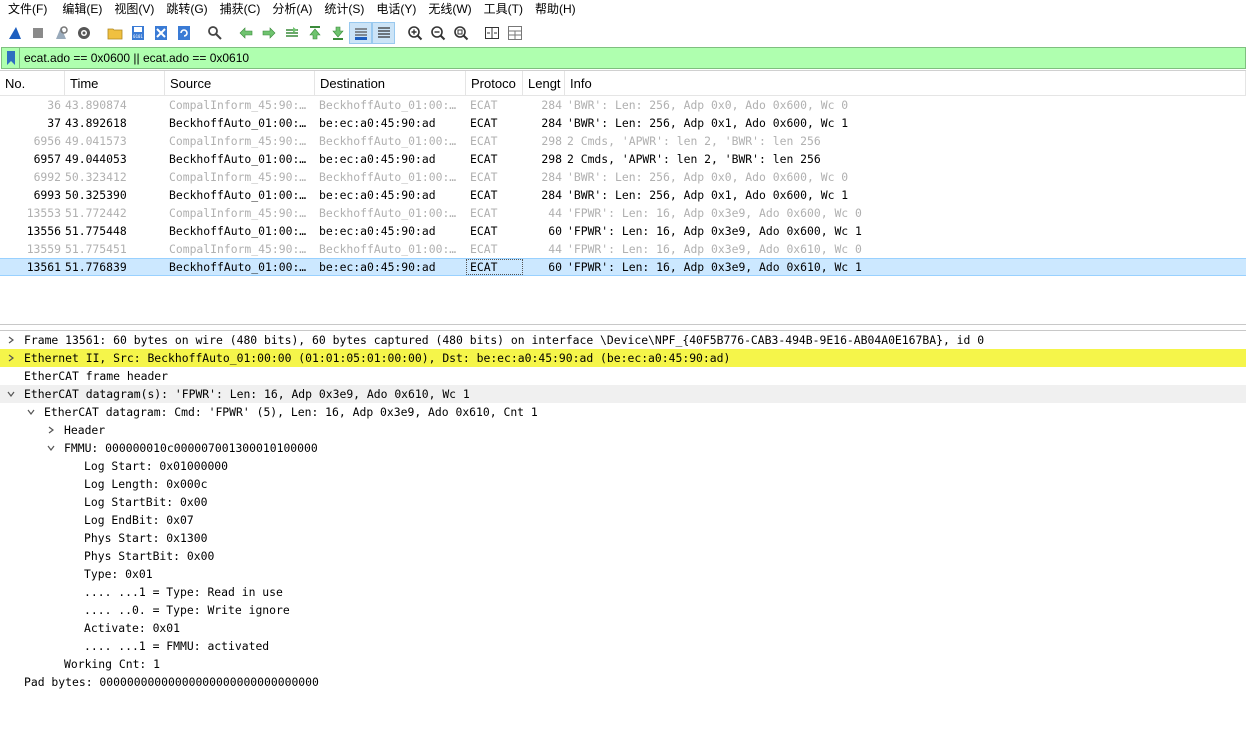  I want to click on detail-text: Type: 0x01, so click(118, 574).